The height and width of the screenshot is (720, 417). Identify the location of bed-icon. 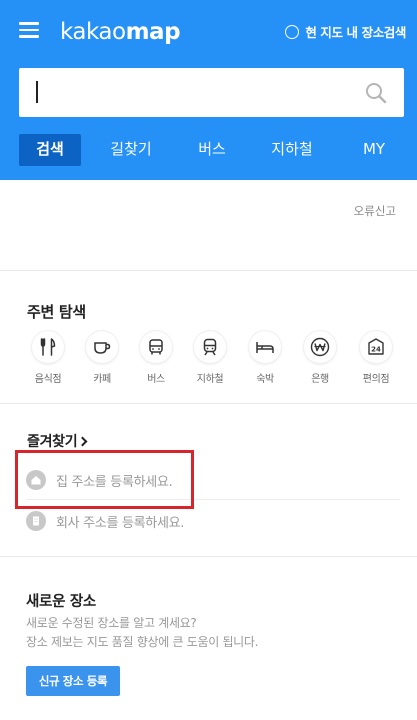
(265, 347).